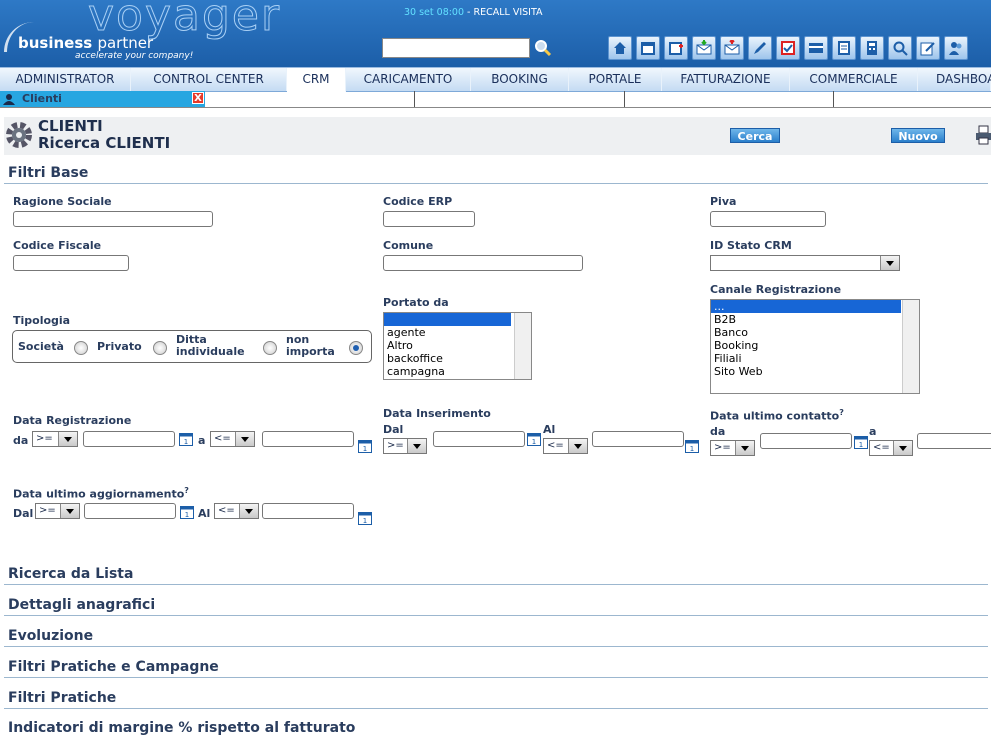 This screenshot has height=736, width=991. Describe the element at coordinates (113, 219) in the screenshot. I see `ragione-sociale-input` at that location.